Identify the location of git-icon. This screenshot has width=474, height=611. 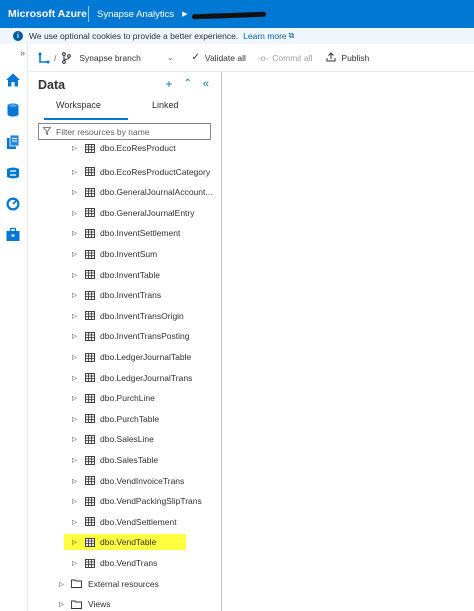
(44, 58).